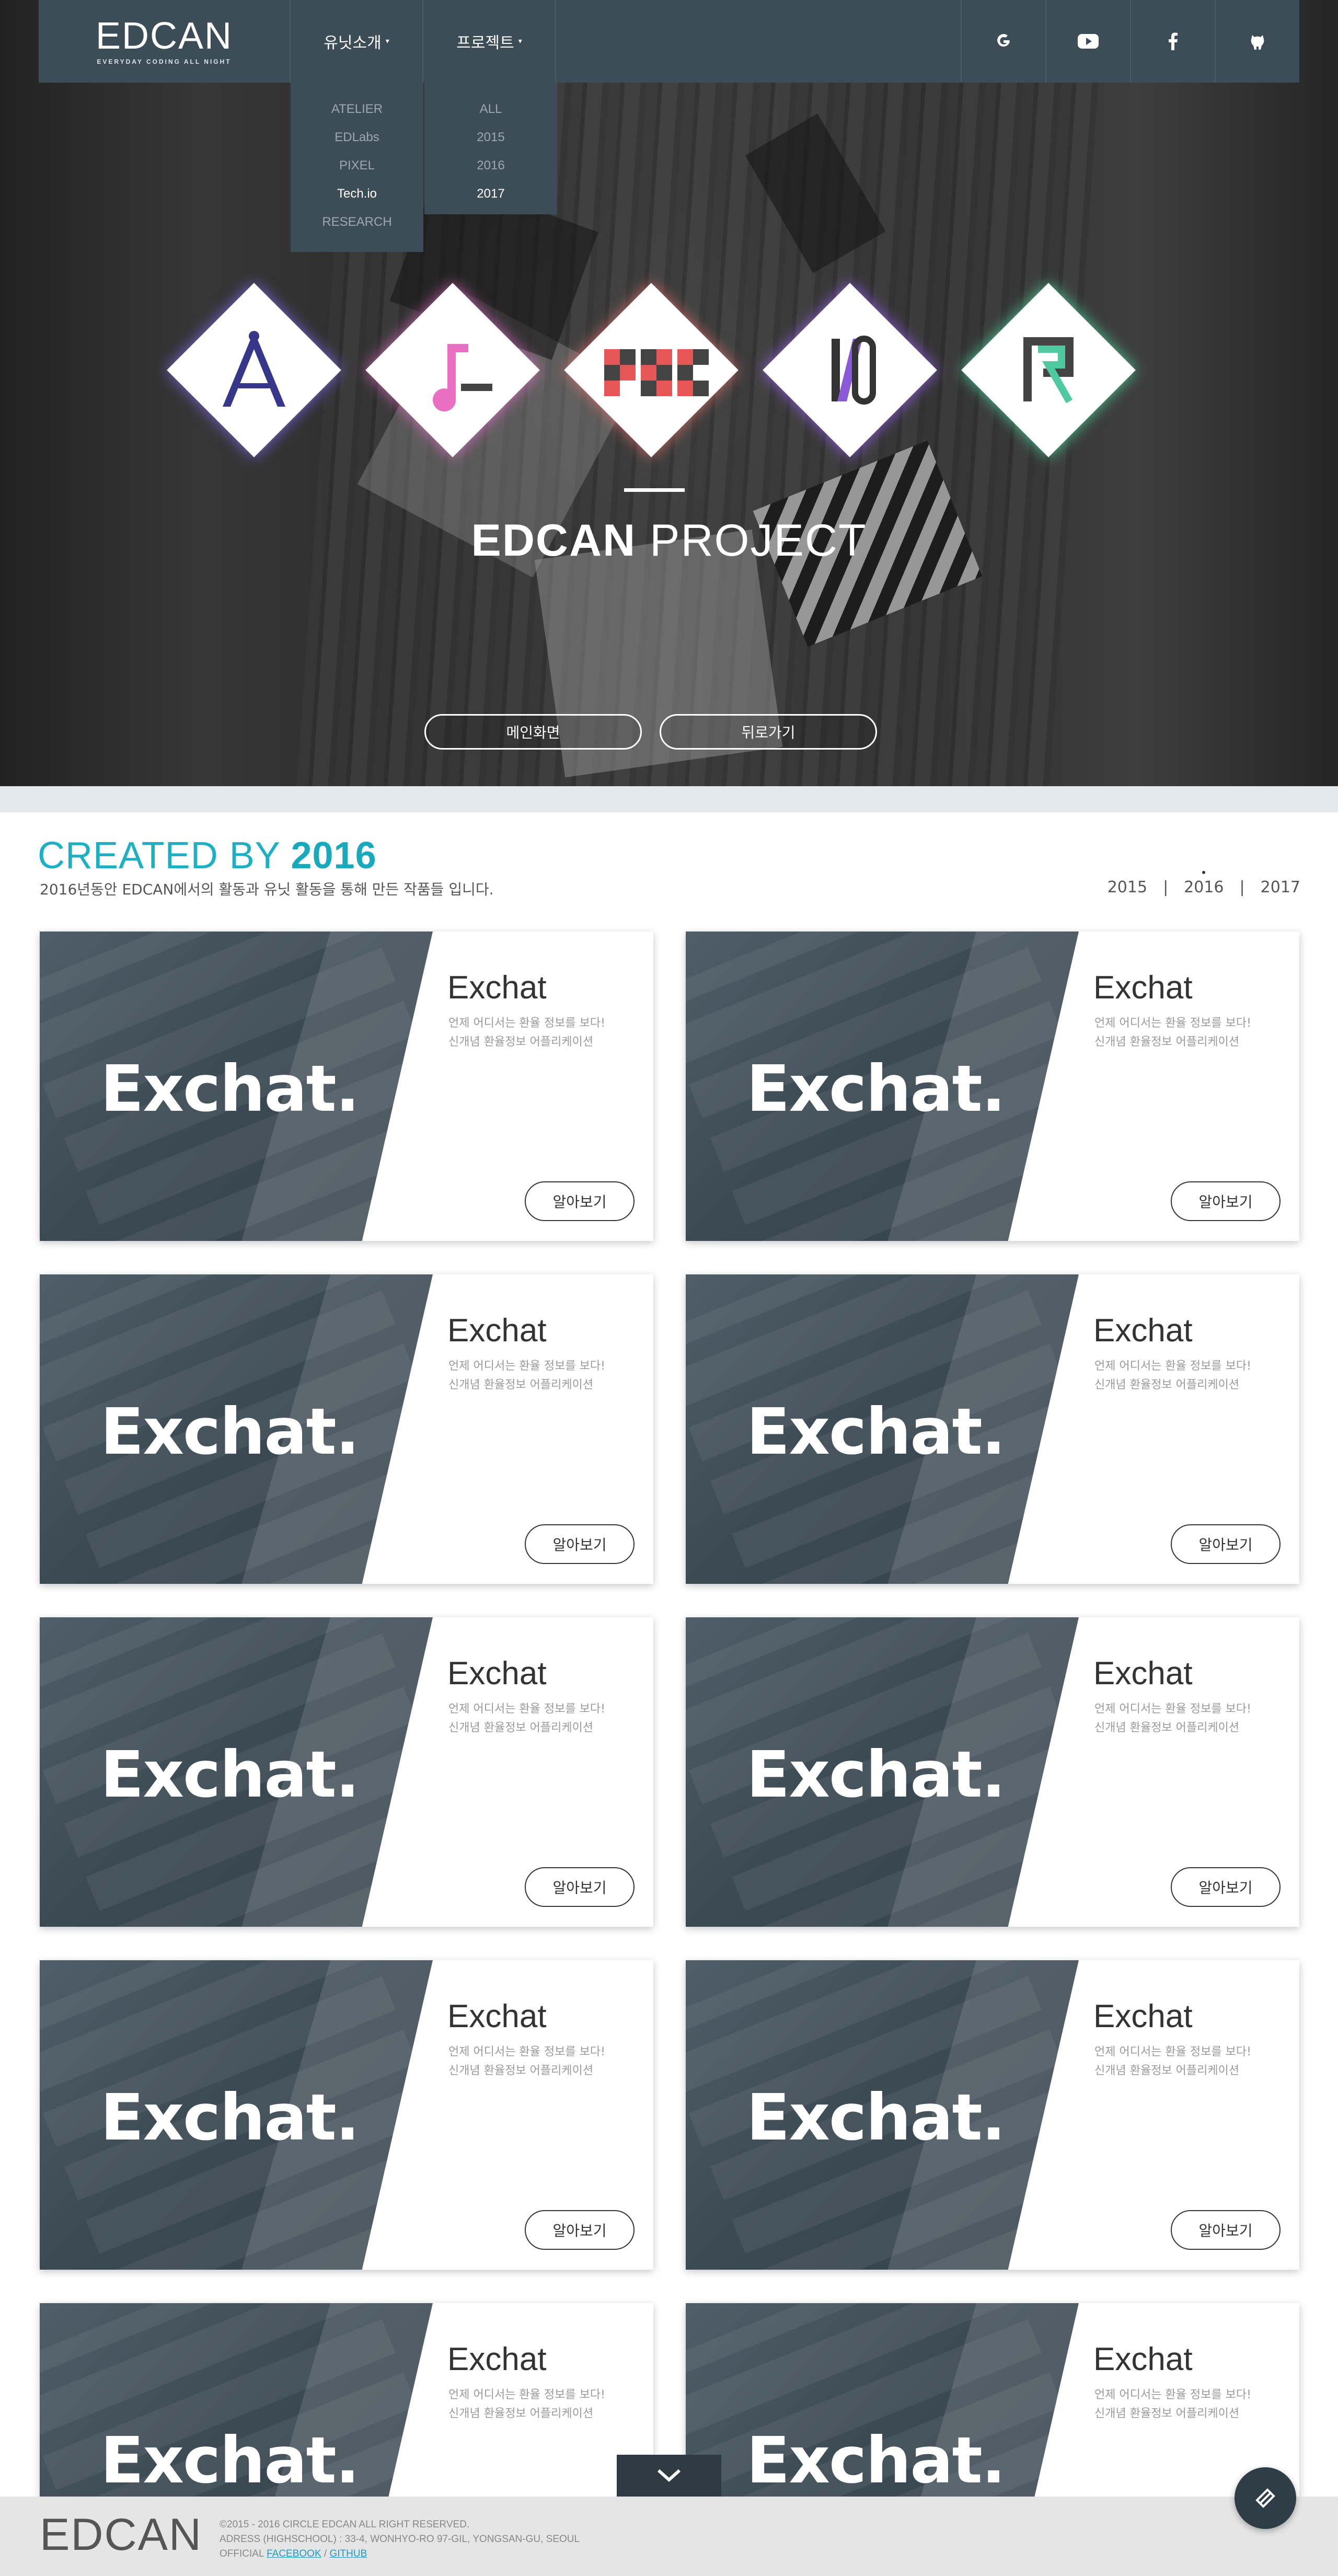 The image size is (1338, 2576). I want to click on hero-title-bold: EDCAN, so click(554, 540).